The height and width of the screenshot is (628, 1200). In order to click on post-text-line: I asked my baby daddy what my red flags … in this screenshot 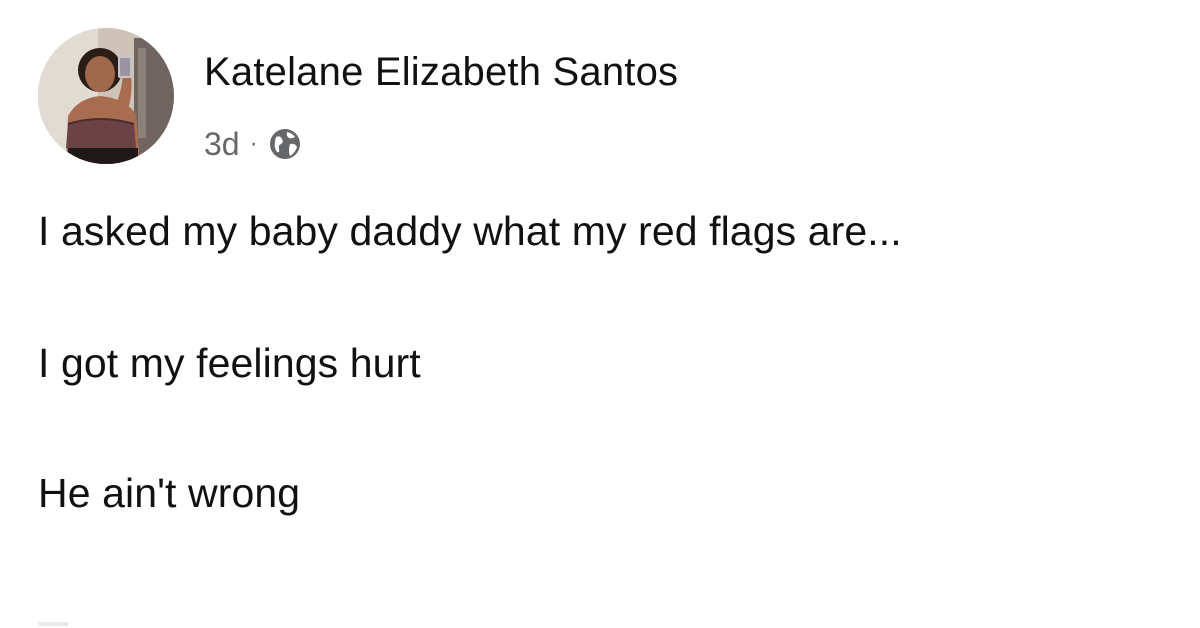, I will do `click(470, 231)`.